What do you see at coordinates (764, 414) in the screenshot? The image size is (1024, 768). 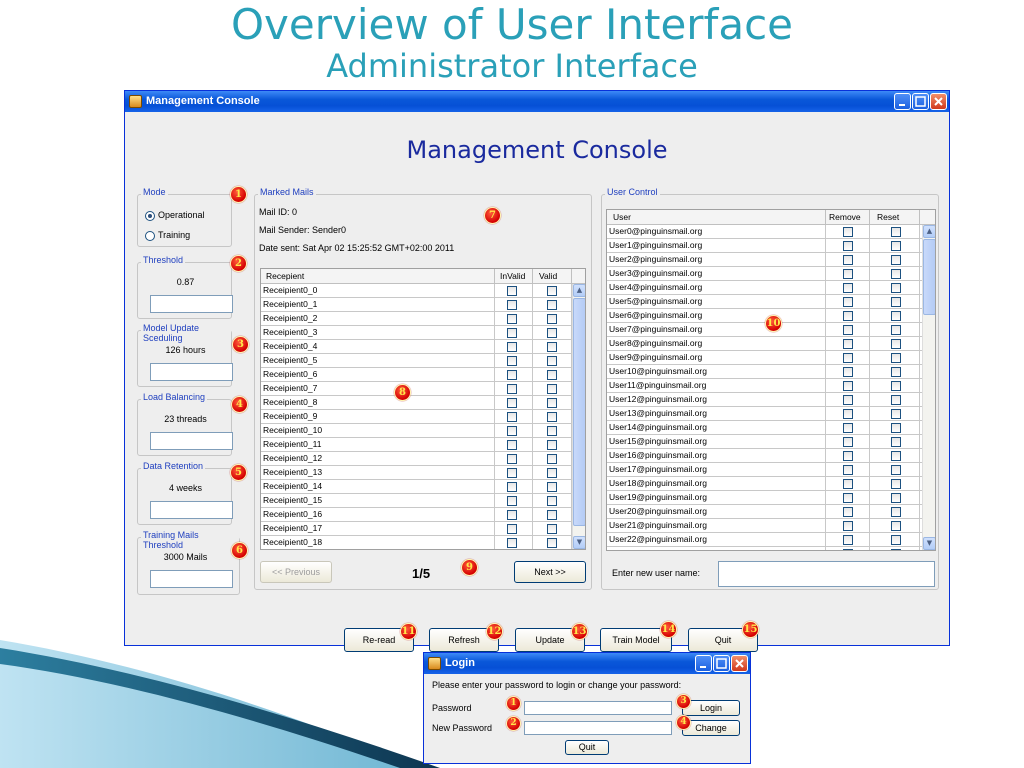 I see `table-row: User13@pinguinsmail.org` at bounding box center [764, 414].